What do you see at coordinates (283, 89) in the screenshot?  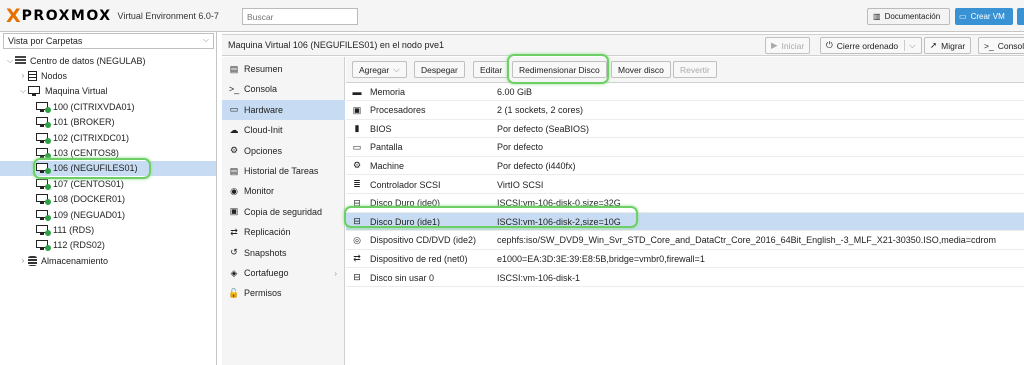 I see `nav-item: >_ Consola` at bounding box center [283, 89].